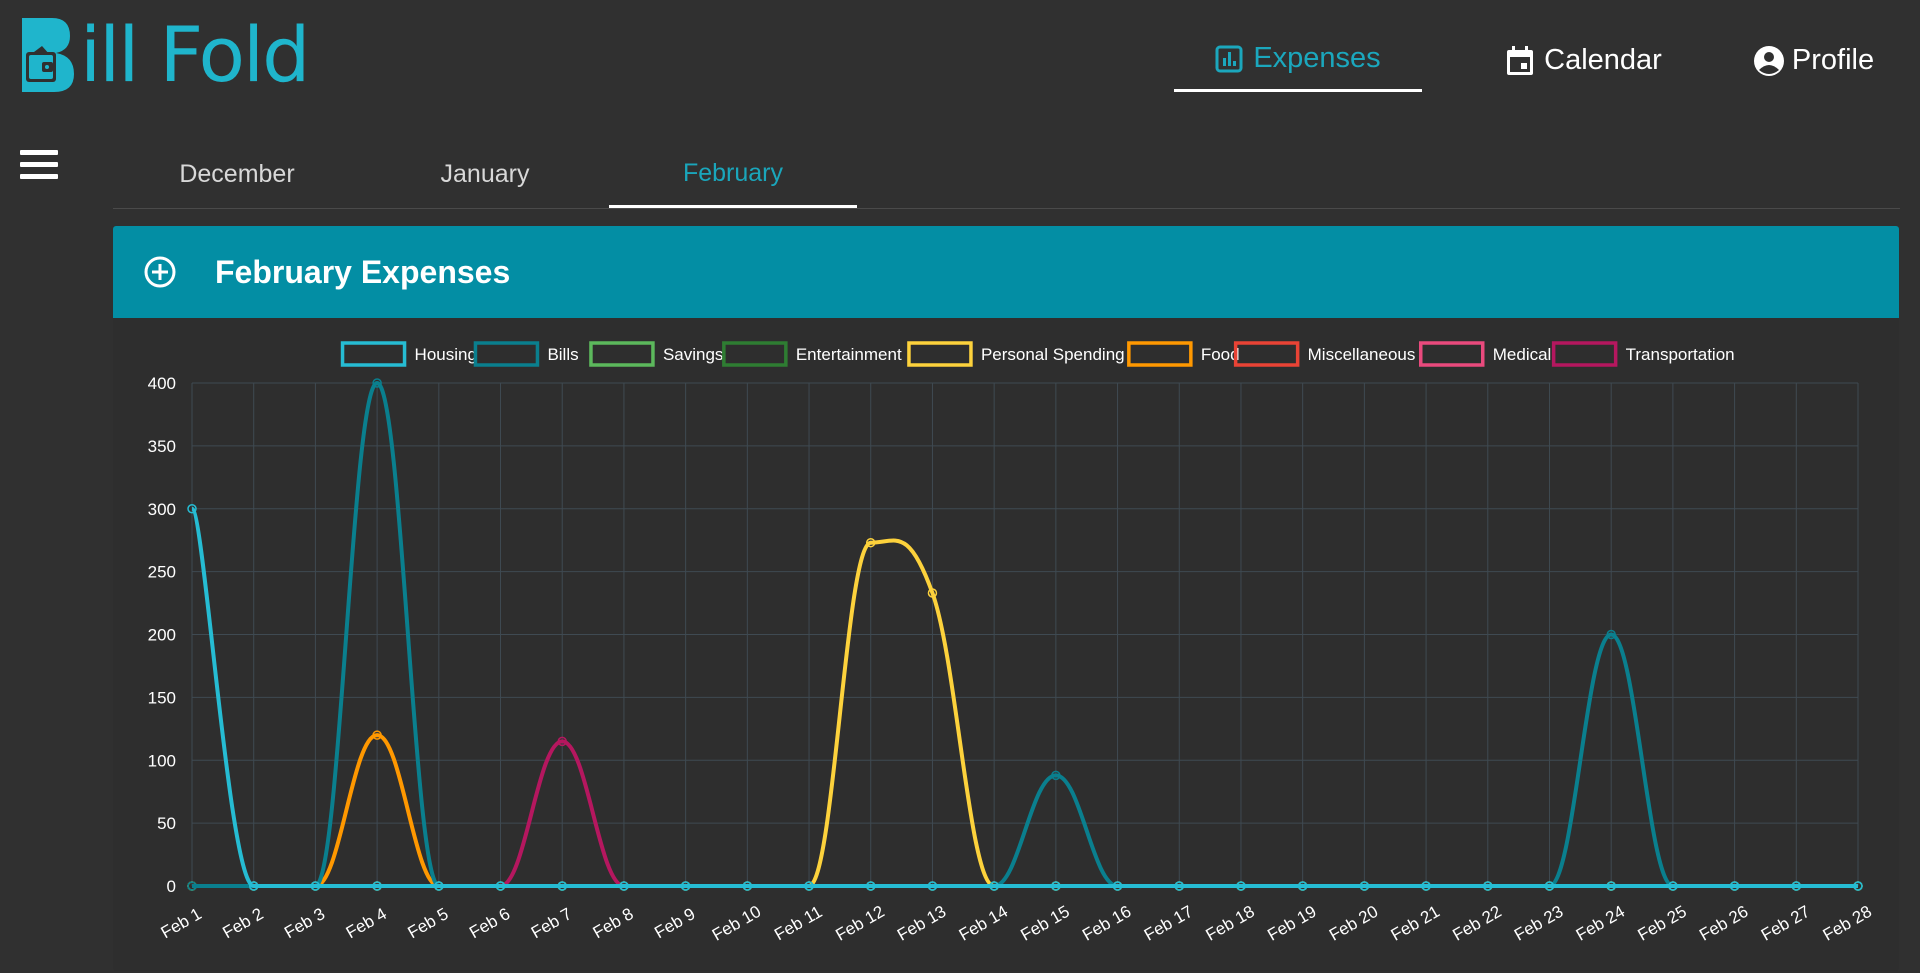 The image size is (1920, 973). I want to click on card-title: February Expenses, so click(363, 271).